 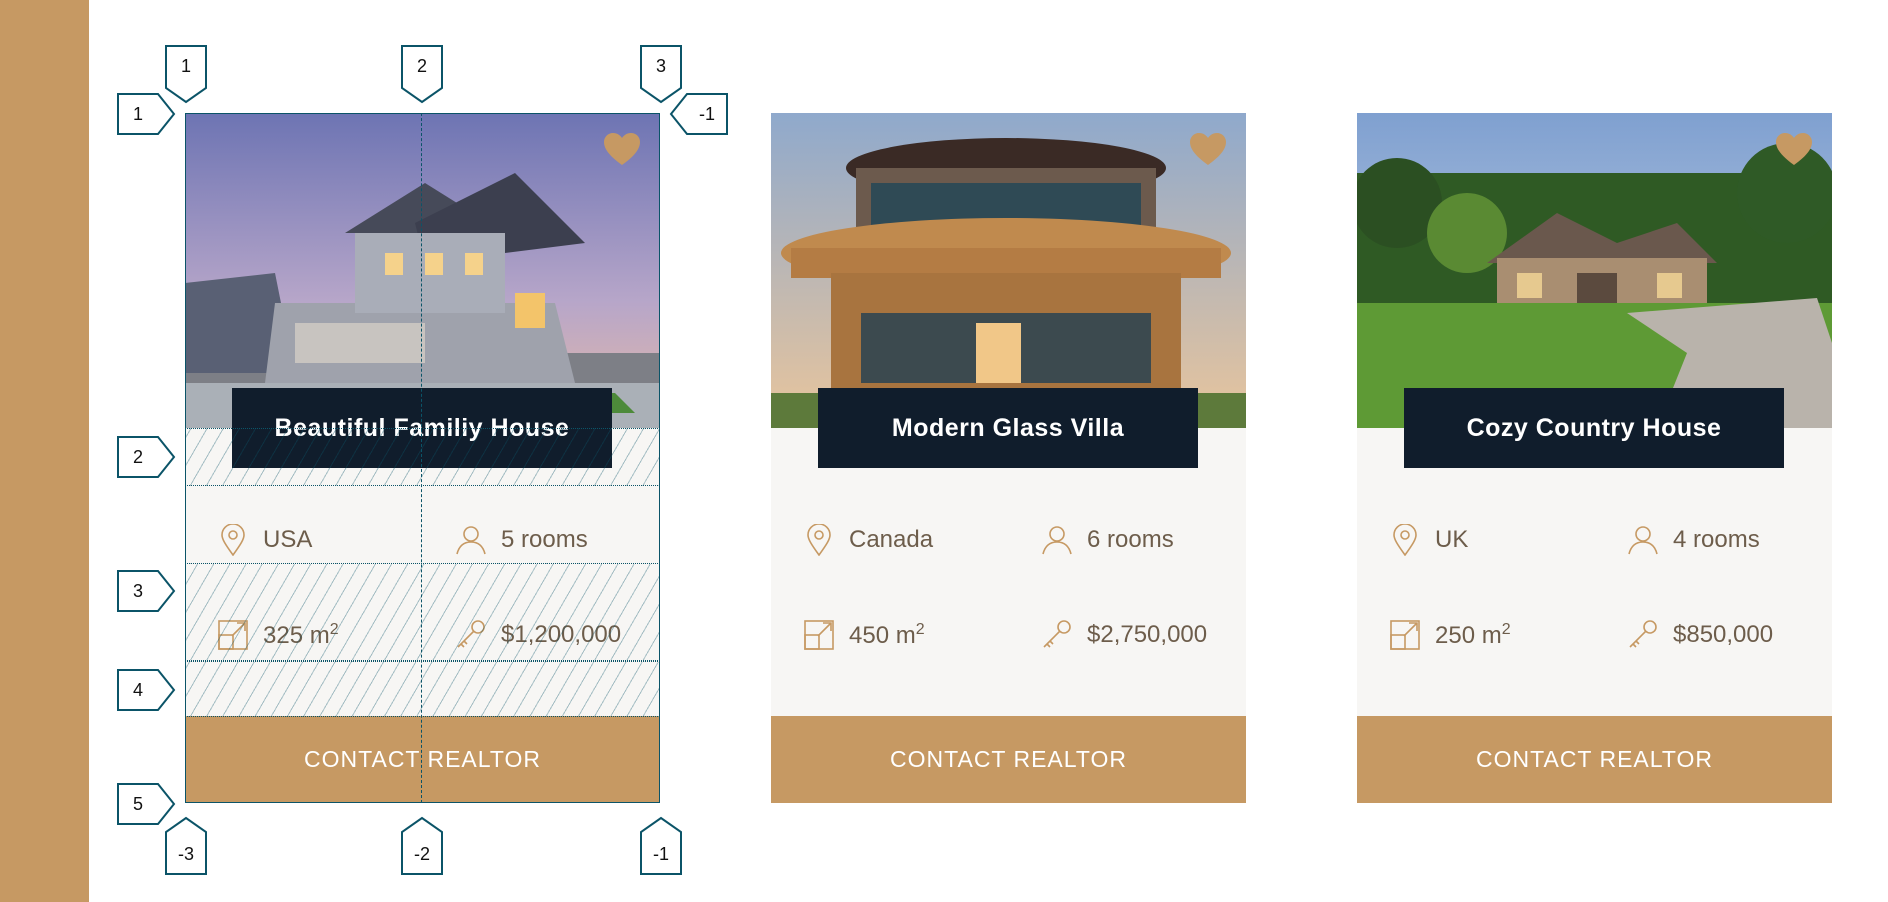 I want to click on left-sidebar-strip, so click(x=44, y=451).